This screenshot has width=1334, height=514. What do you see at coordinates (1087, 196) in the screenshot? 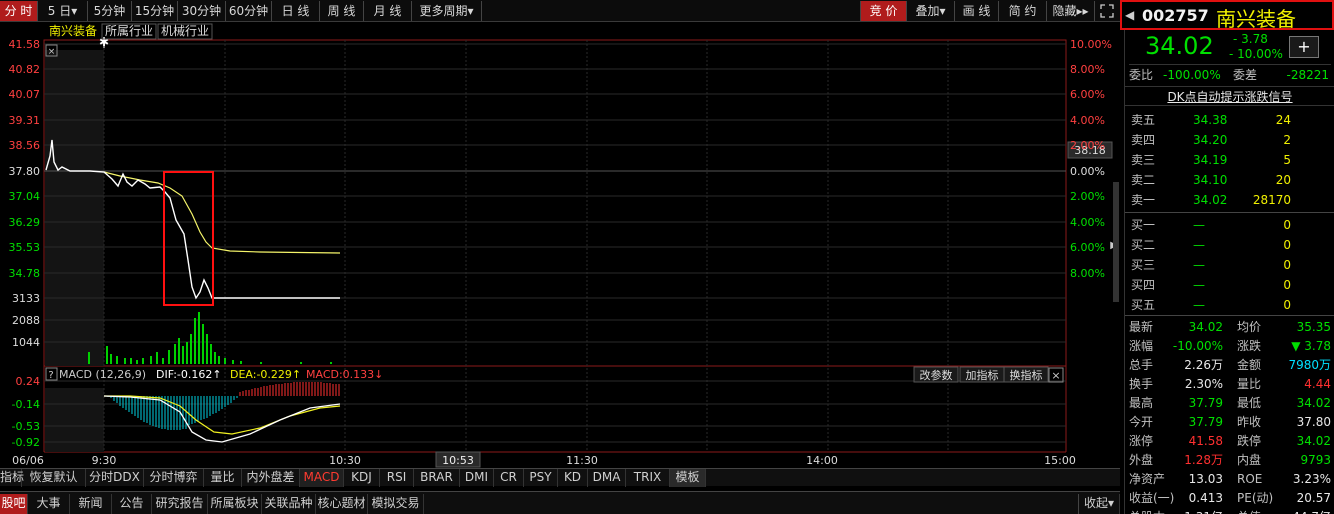
I see `pct-tick: 2.00%` at bounding box center [1087, 196].